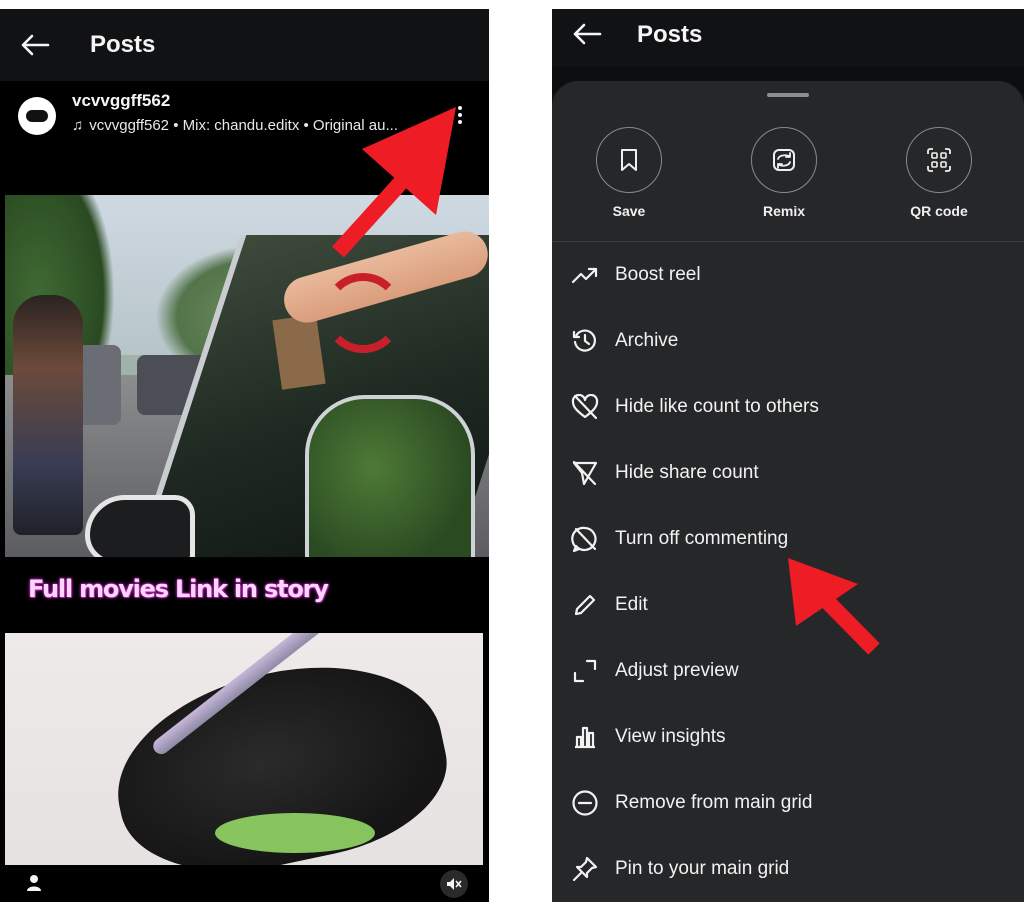 The height and width of the screenshot is (902, 1024). I want to click on menu-item-hide-share-count: Hide share count, so click(790, 473).